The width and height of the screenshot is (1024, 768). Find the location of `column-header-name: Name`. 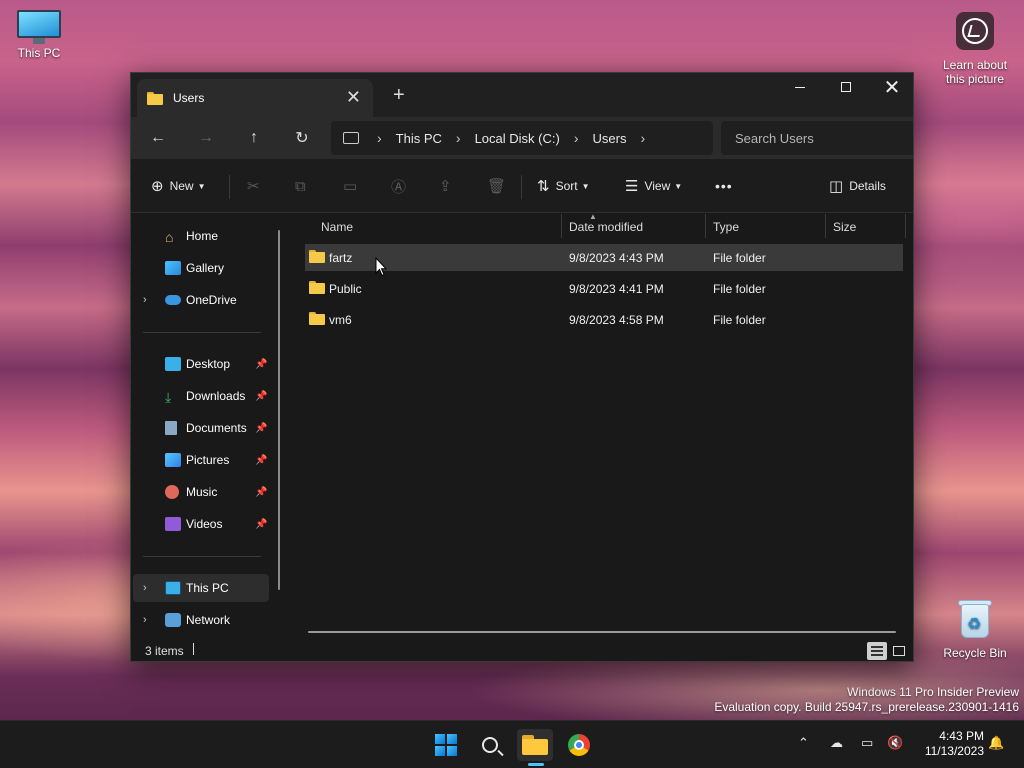

column-header-name: Name is located at coordinates (337, 227).